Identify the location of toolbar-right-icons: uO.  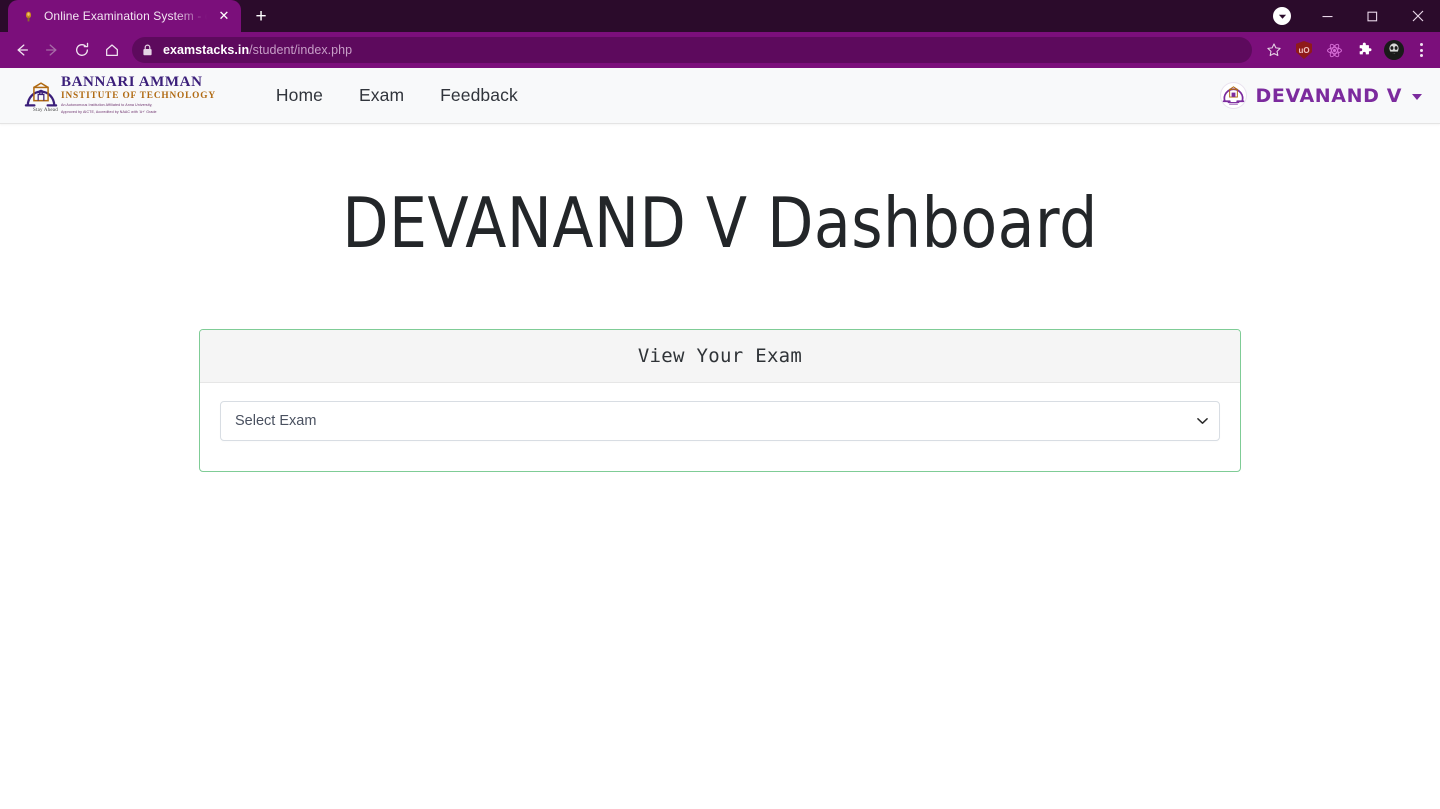
(1346, 50).